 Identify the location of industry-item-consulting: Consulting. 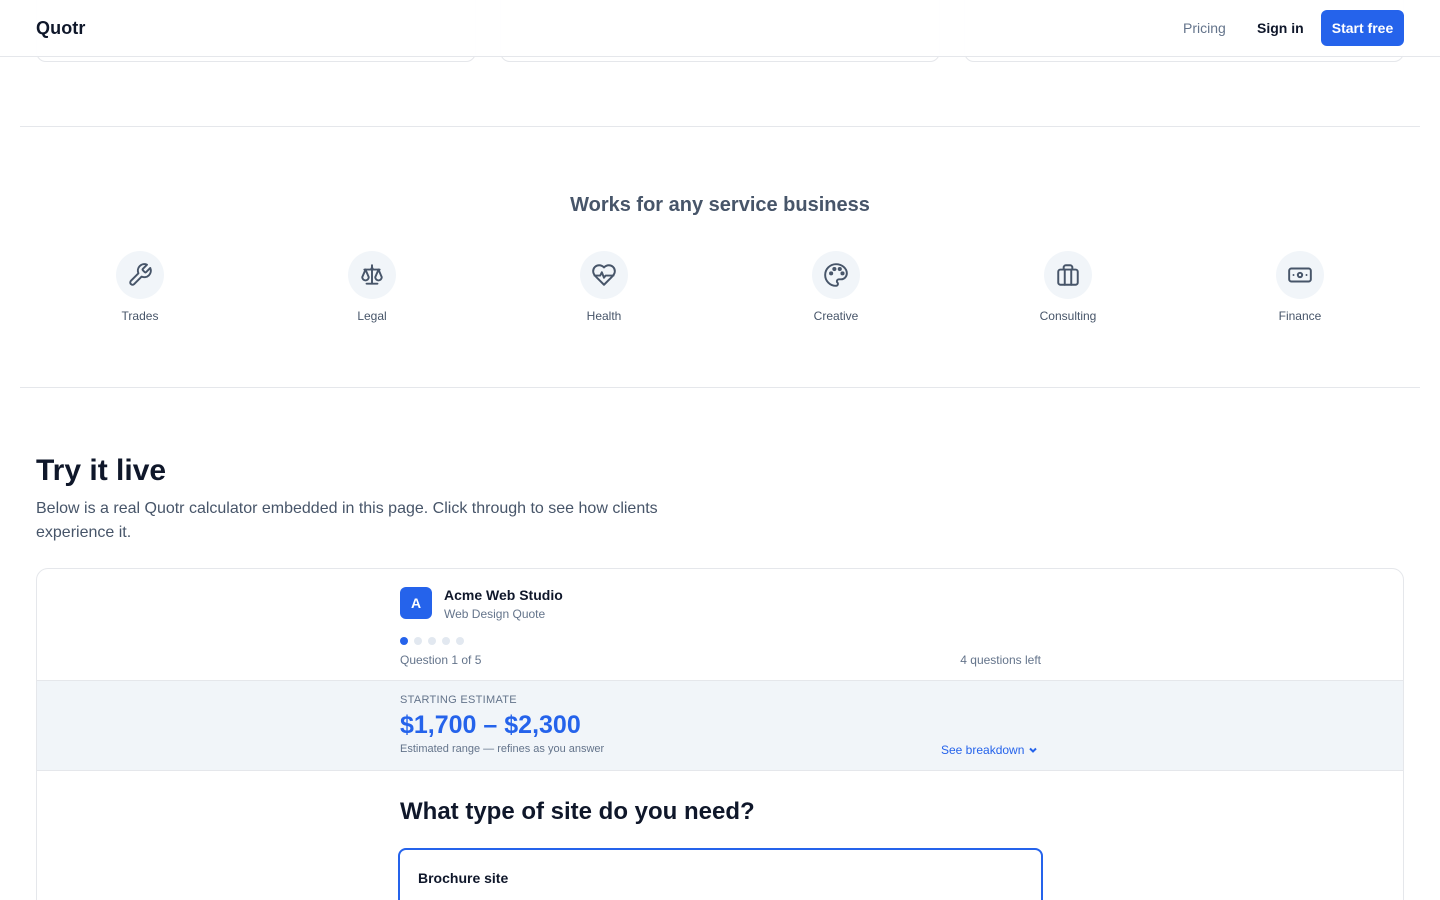
(1068, 287).